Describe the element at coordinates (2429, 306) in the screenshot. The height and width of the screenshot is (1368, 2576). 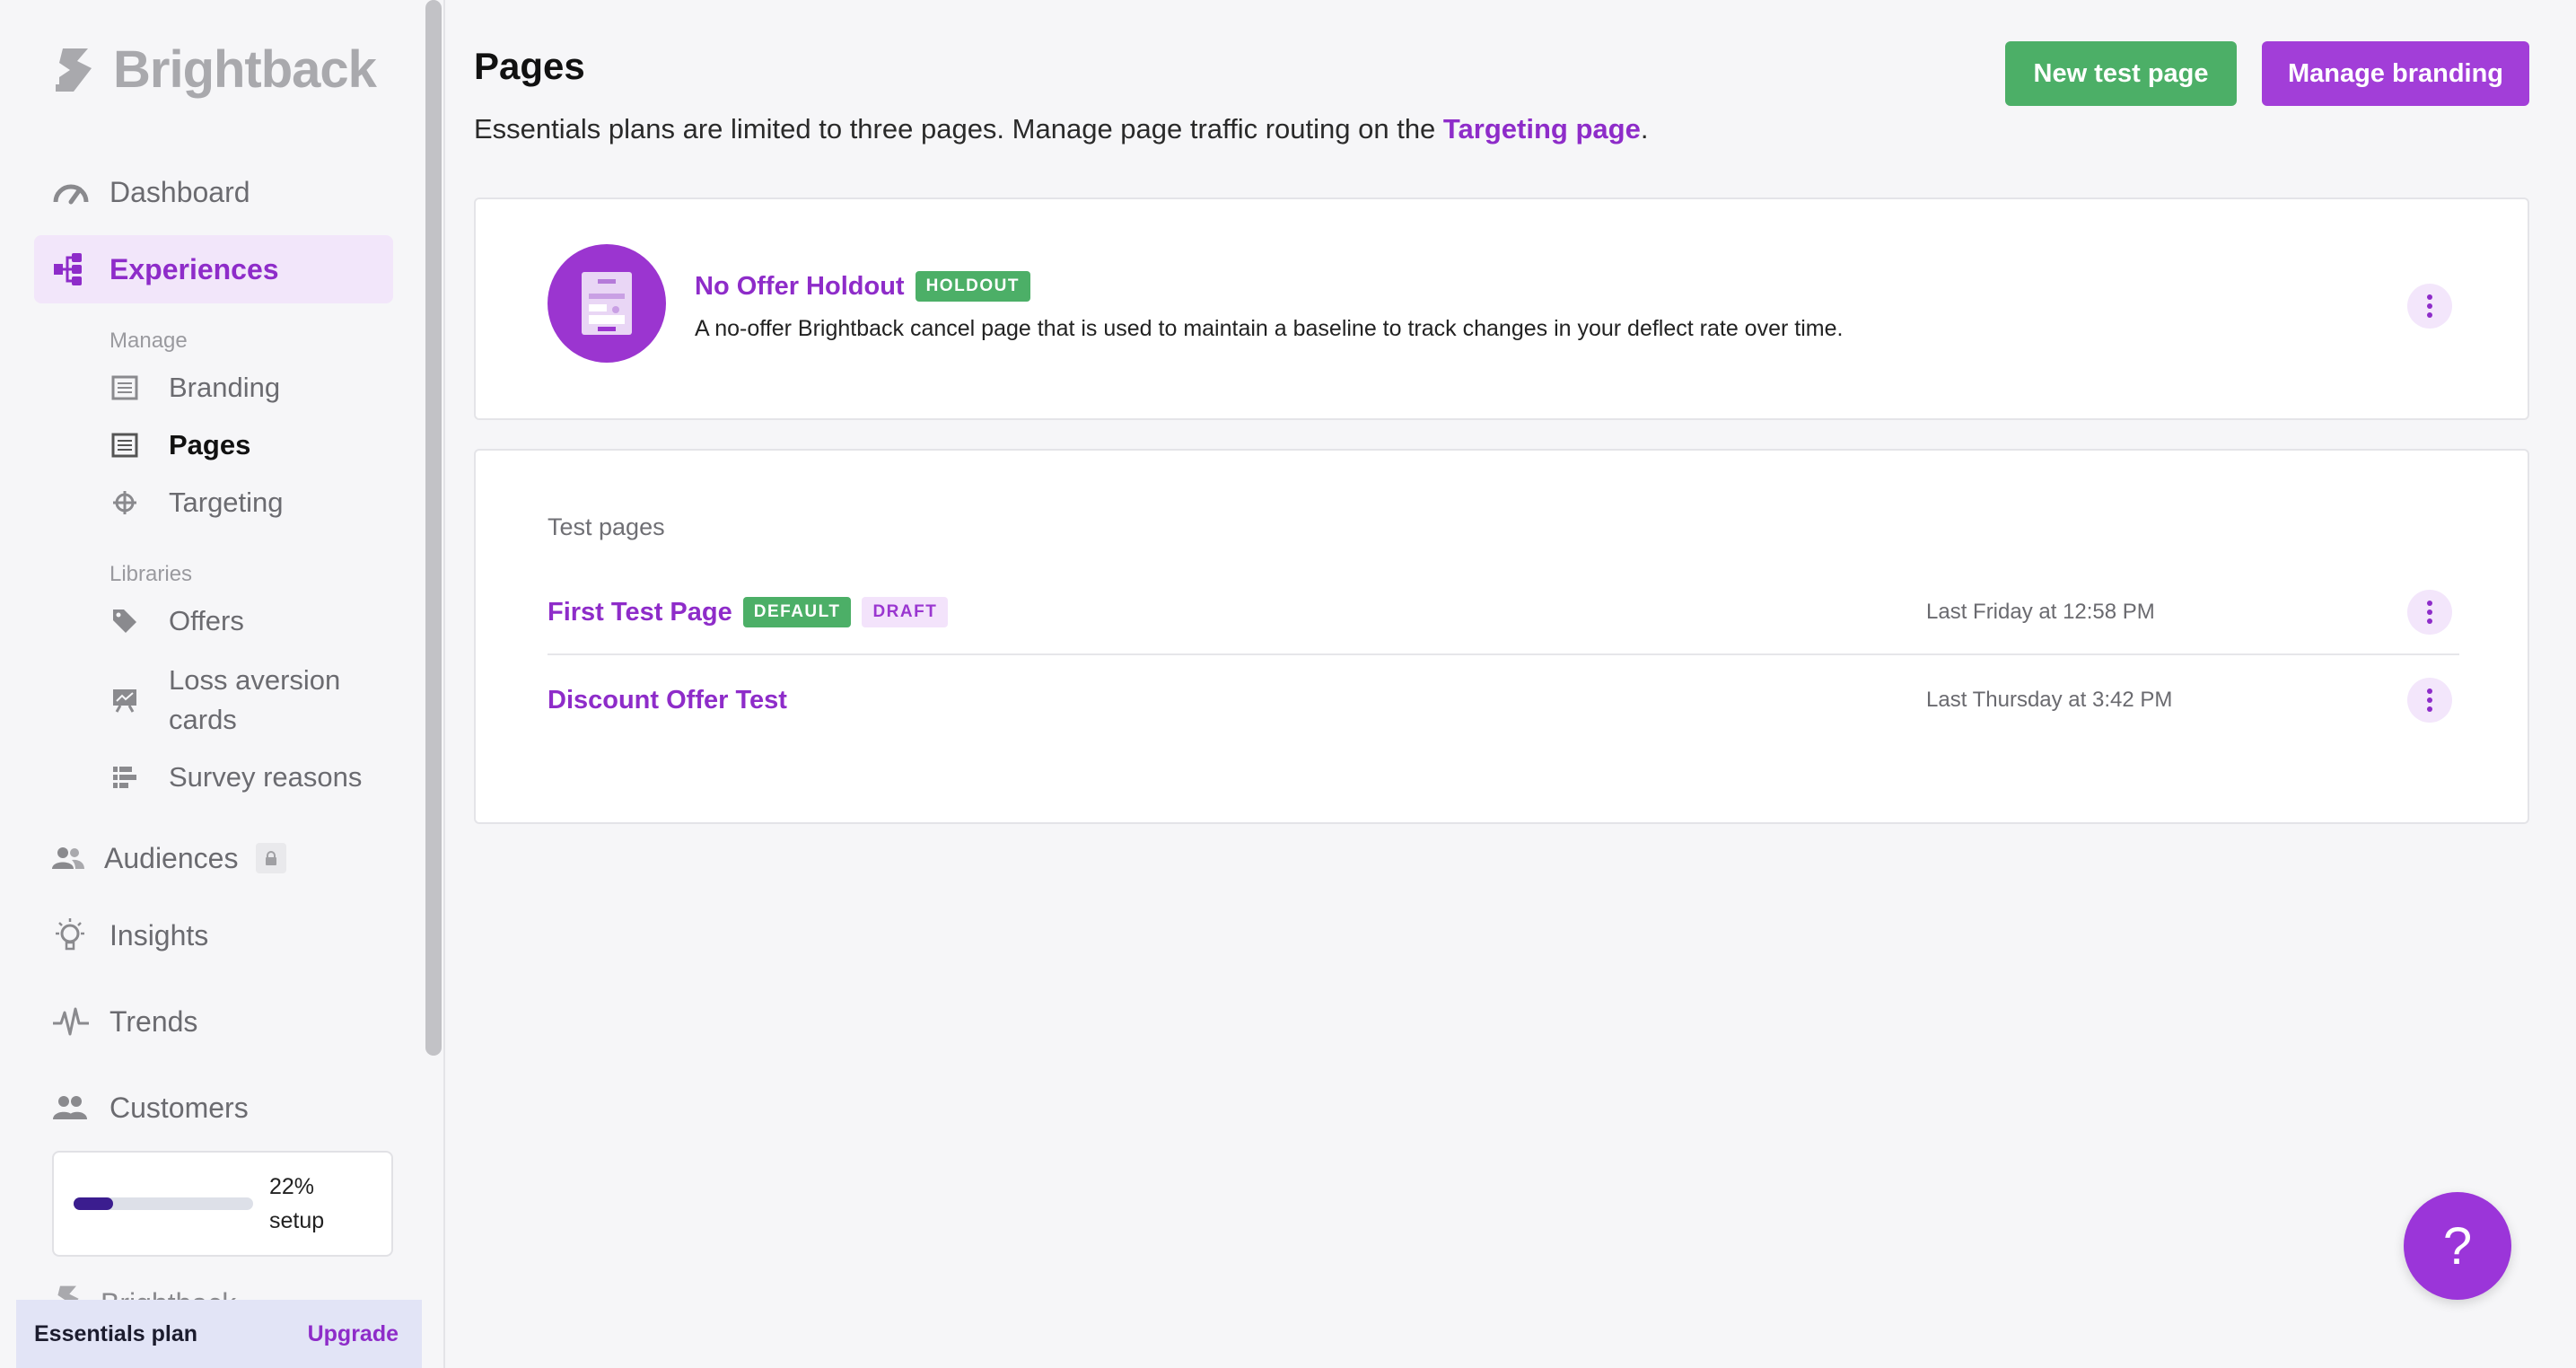
I see `holdout-more-menu-icon` at that location.